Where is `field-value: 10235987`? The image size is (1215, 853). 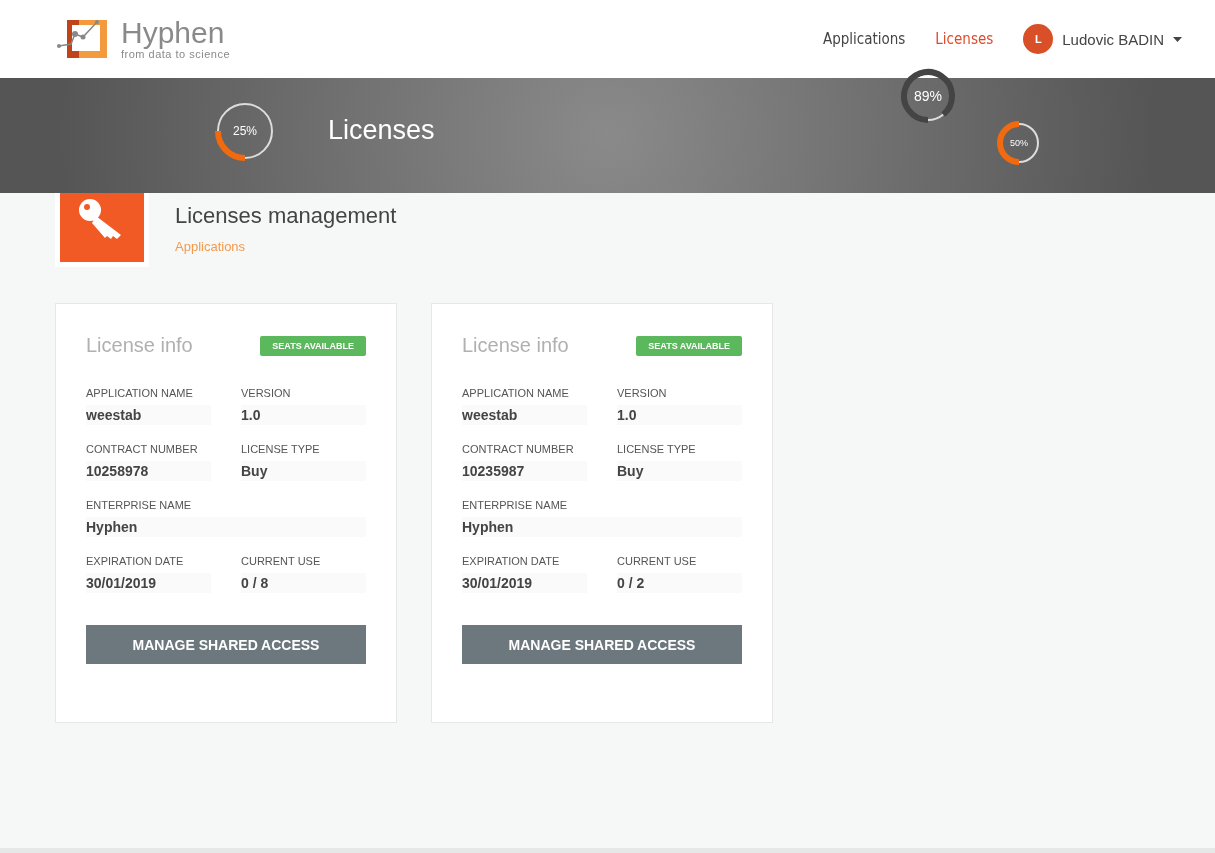
field-value: 10235987 is located at coordinates (524, 471).